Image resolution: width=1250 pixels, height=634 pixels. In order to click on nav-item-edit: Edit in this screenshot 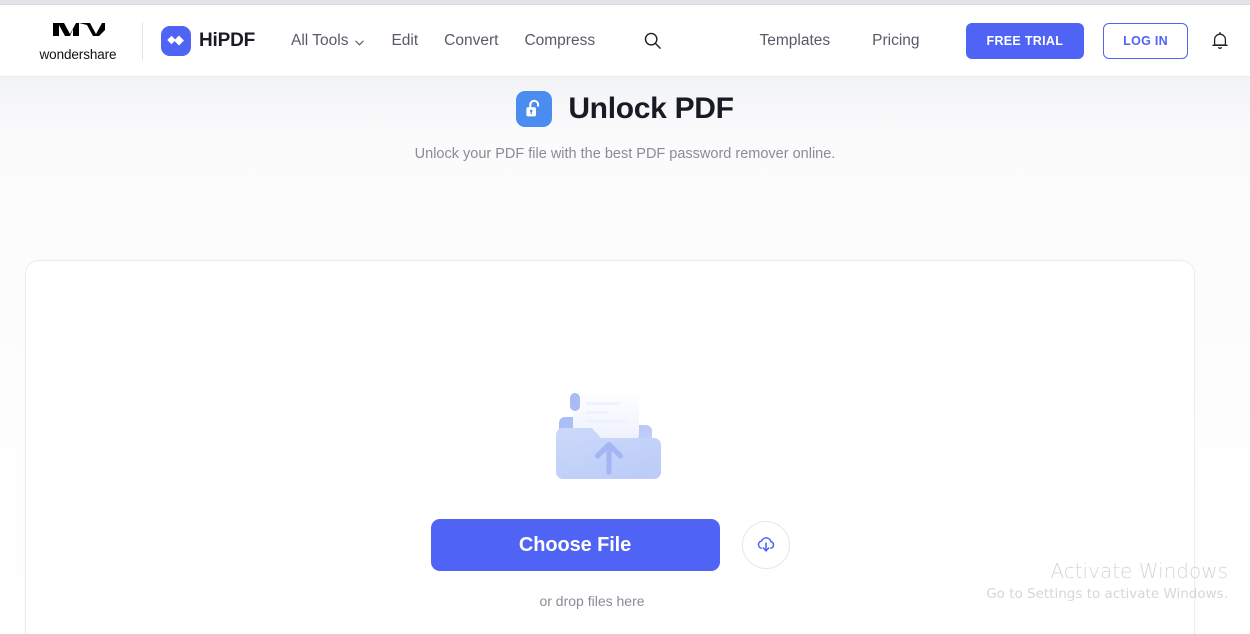, I will do `click(404, 41)`.